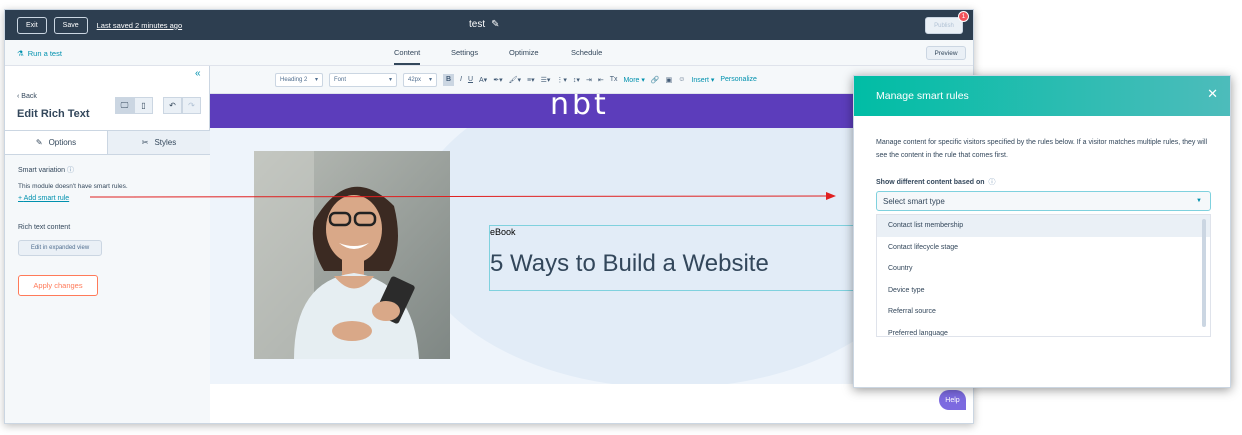  Describe the element at coordinates (172, 105) in the screenshot. I see `undo-icon: ↶` at that location.